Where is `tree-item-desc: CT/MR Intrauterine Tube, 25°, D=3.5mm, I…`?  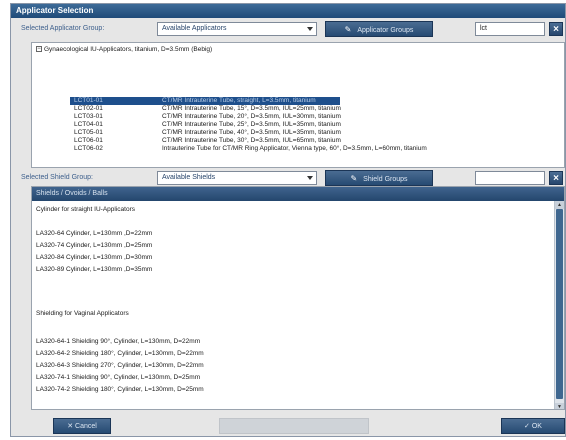 tree-item-desc: CT/MR Intrauterine Tube, 25°, D=3.5mm, I… is located at coordinates (251, 124).